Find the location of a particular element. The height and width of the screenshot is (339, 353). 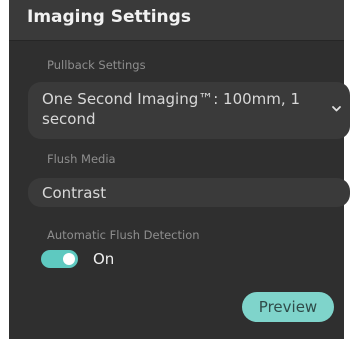

pullback-settings-value: One Second Imaging™: 100mm, 1 second is located at coordinates (171, 109).